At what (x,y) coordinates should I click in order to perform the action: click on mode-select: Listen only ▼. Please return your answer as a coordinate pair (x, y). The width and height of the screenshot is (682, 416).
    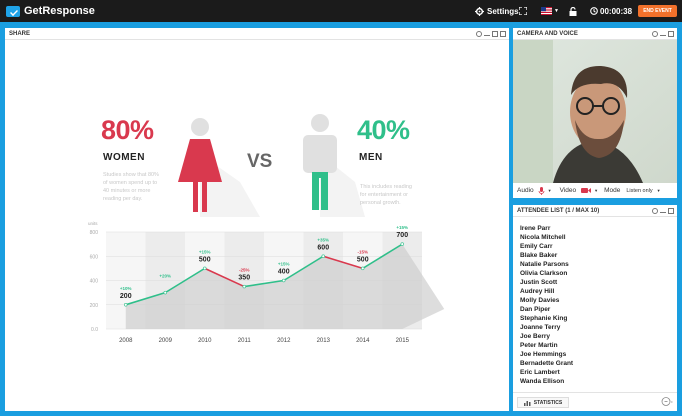
    Looking at the image, I should click on (643, 191).